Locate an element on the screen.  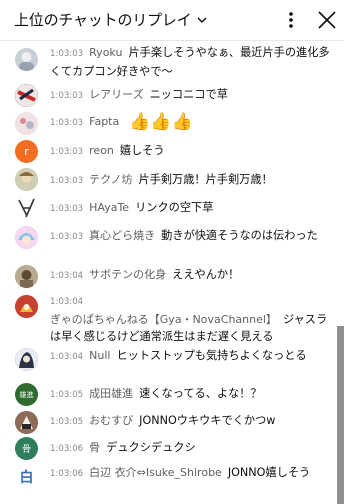
chat-message: 1:03:03 Fapta 👍👍👍 is located at coordinates (168, 123).